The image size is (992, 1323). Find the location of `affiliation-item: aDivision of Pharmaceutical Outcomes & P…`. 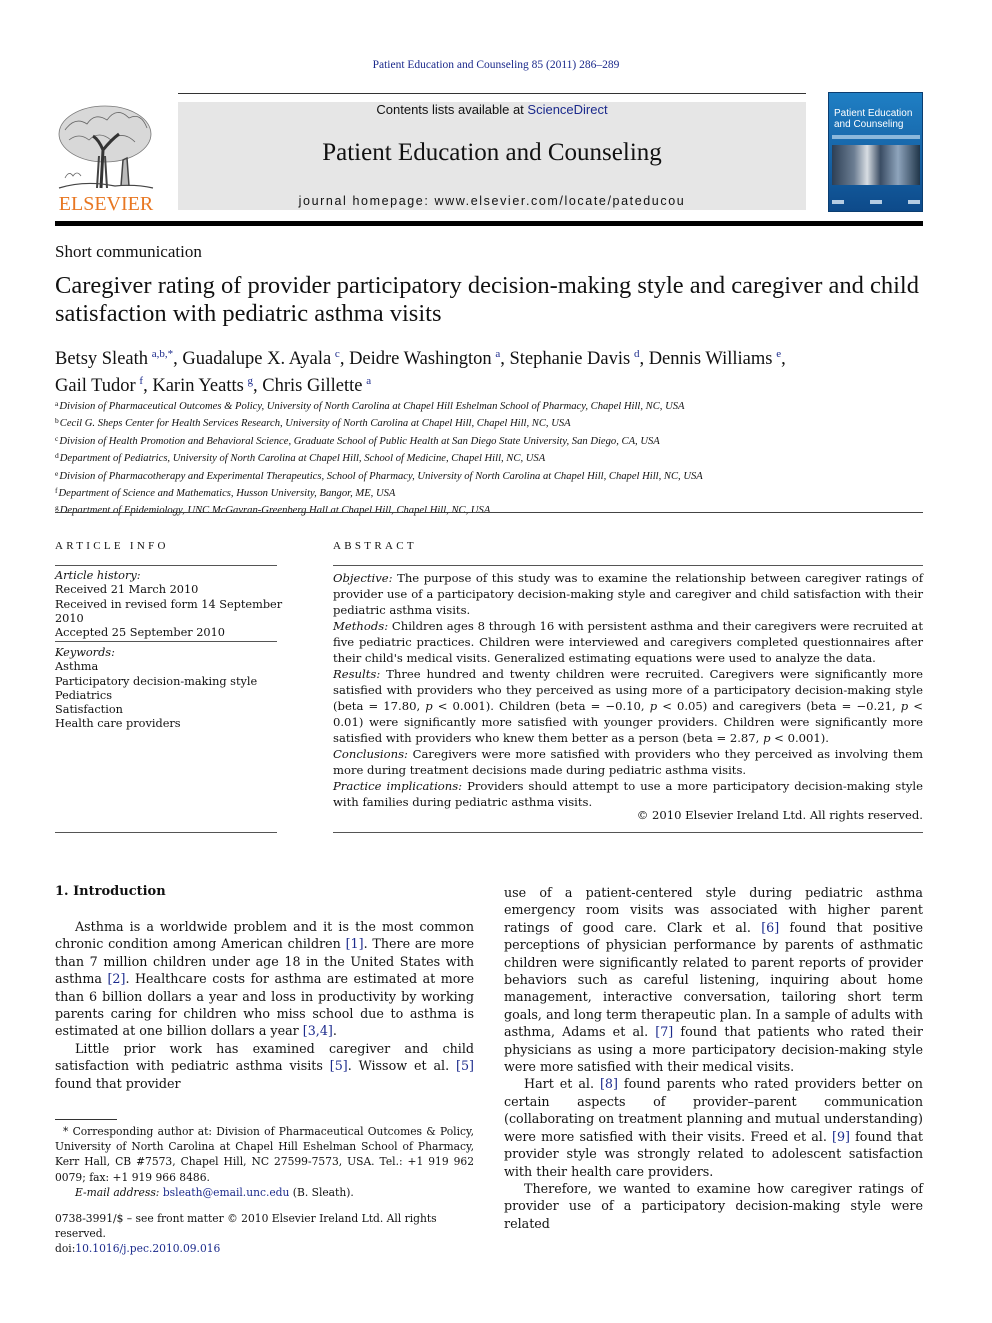

affiliation-item: aDivision of Pharmaceutical Outcomes & P… is located at coordinates (490, 405).